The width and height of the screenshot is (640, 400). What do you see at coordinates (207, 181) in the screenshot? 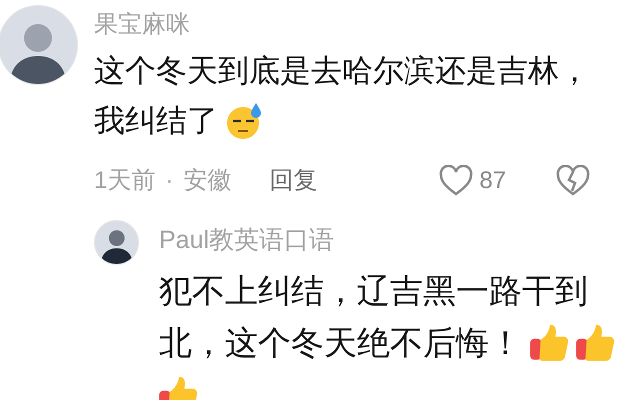
I see `comment-location: 安徽` at bounding box center [207, 181].